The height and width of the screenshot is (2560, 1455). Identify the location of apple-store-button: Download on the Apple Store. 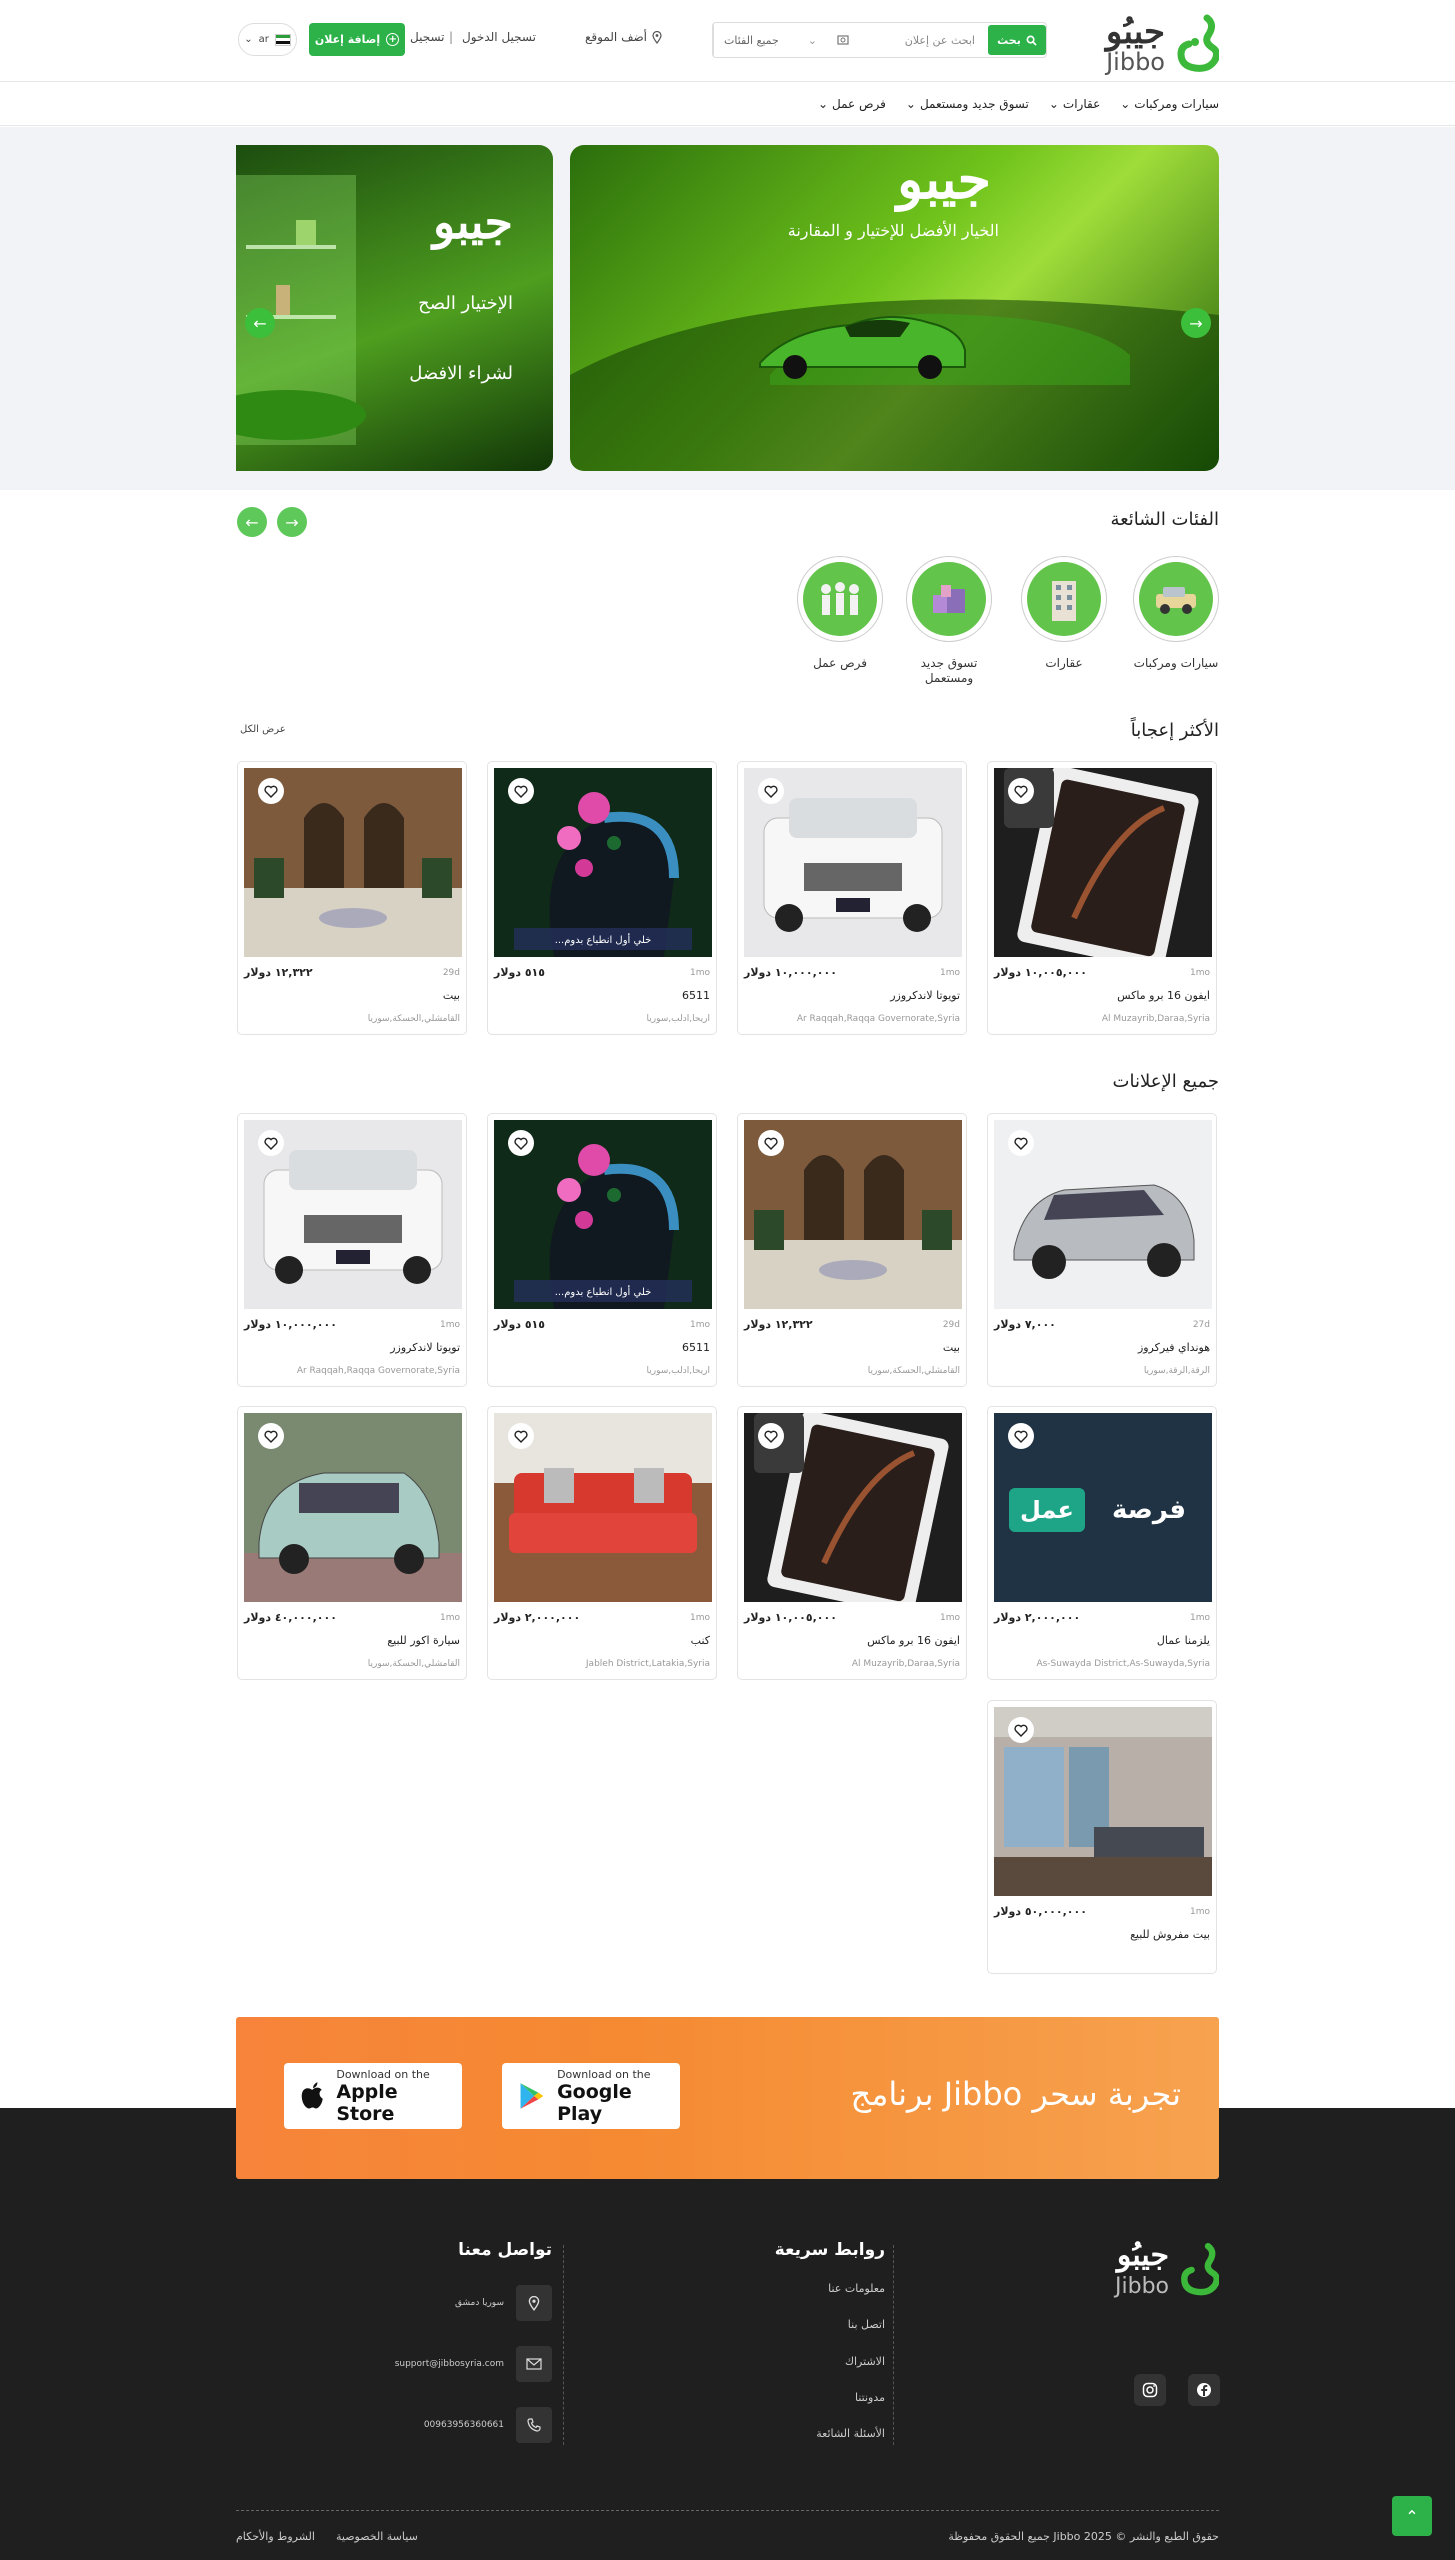
(373, 2096).